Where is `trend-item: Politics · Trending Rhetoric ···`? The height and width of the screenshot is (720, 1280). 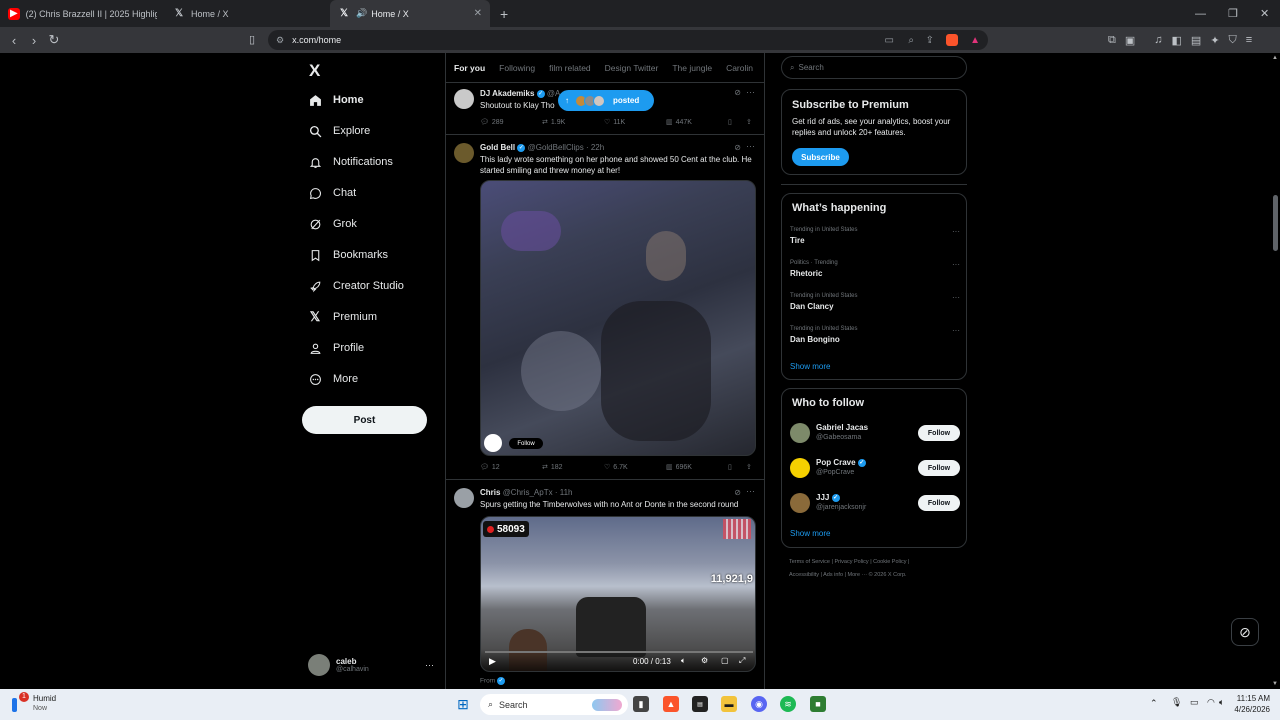
trend-item: Politics · Trending Rhetoric ··· is located at coordinates (875, 273).